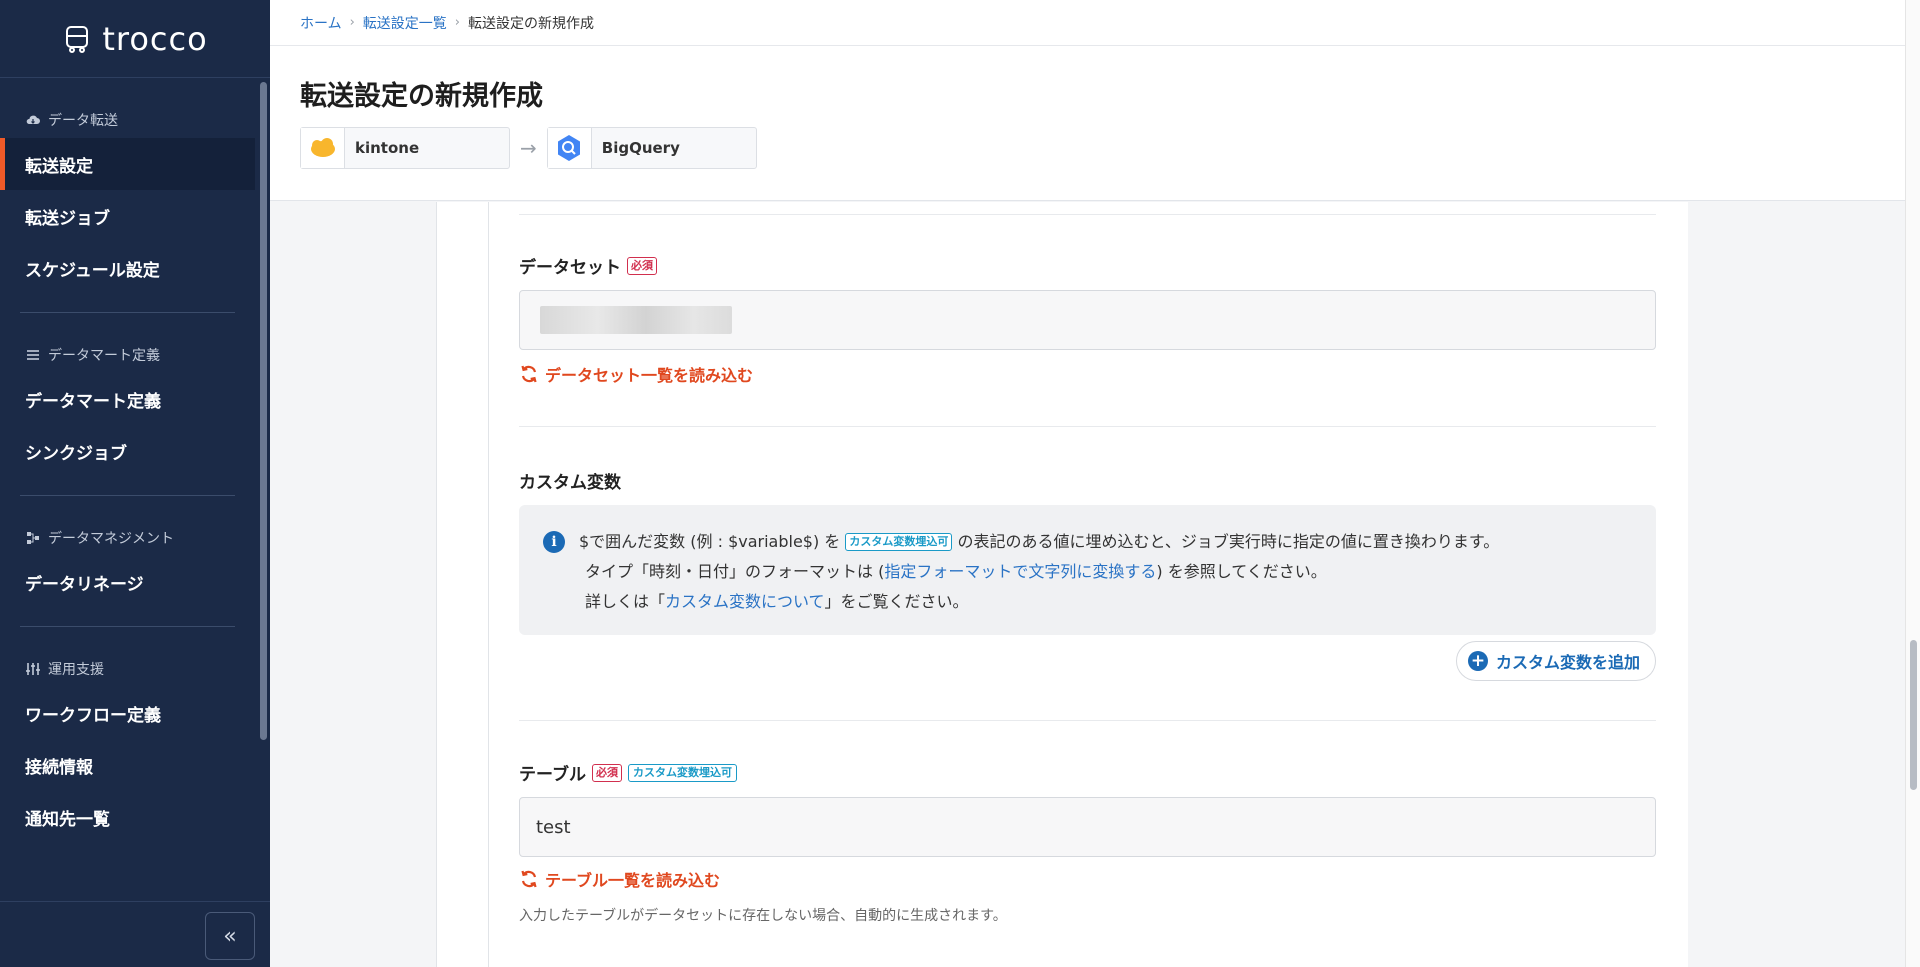  Describe the element at coordinates (33, 119) in the screenshot. I see `cloud-icon` at that location.